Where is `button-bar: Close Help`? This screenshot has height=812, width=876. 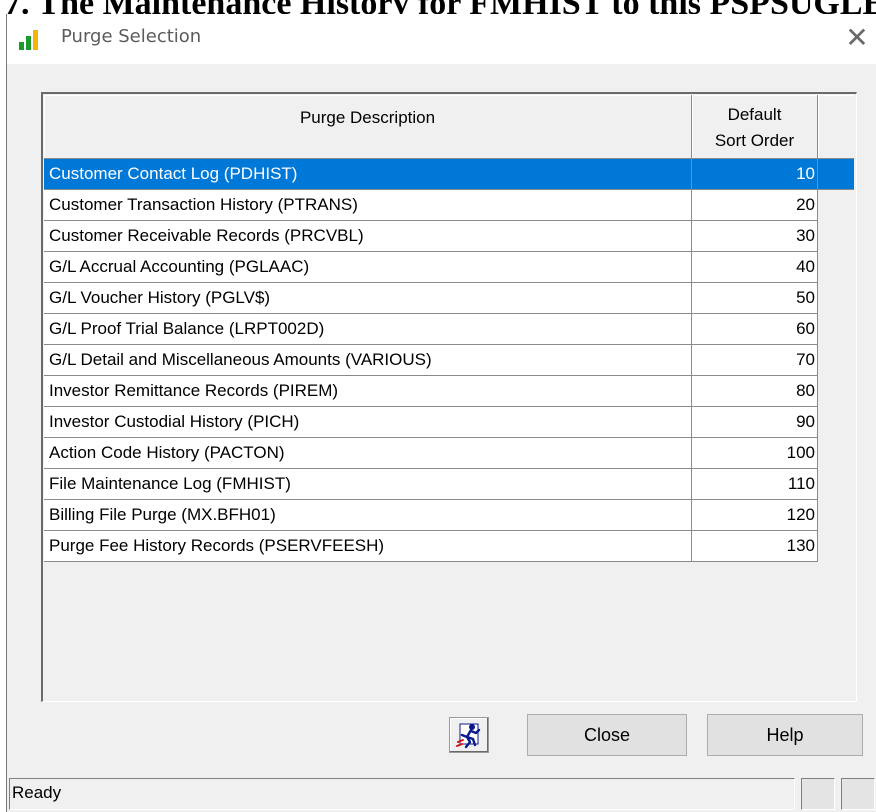
button-bar: Close Help is located at coordinates (441, 739).